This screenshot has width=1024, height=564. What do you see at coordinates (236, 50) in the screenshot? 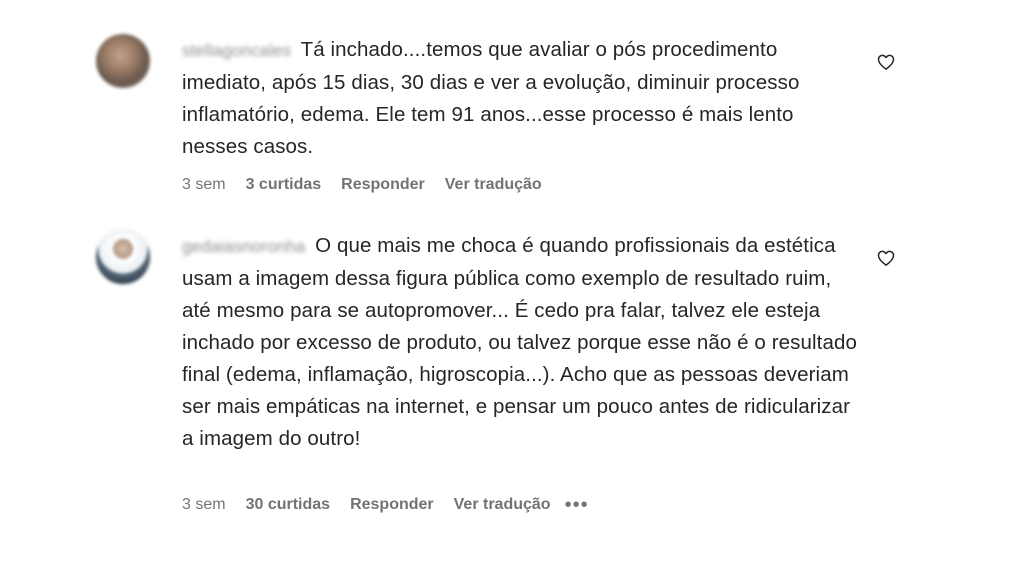
I see `comment-username: stellagoncales` at bounding box center [236, 50].